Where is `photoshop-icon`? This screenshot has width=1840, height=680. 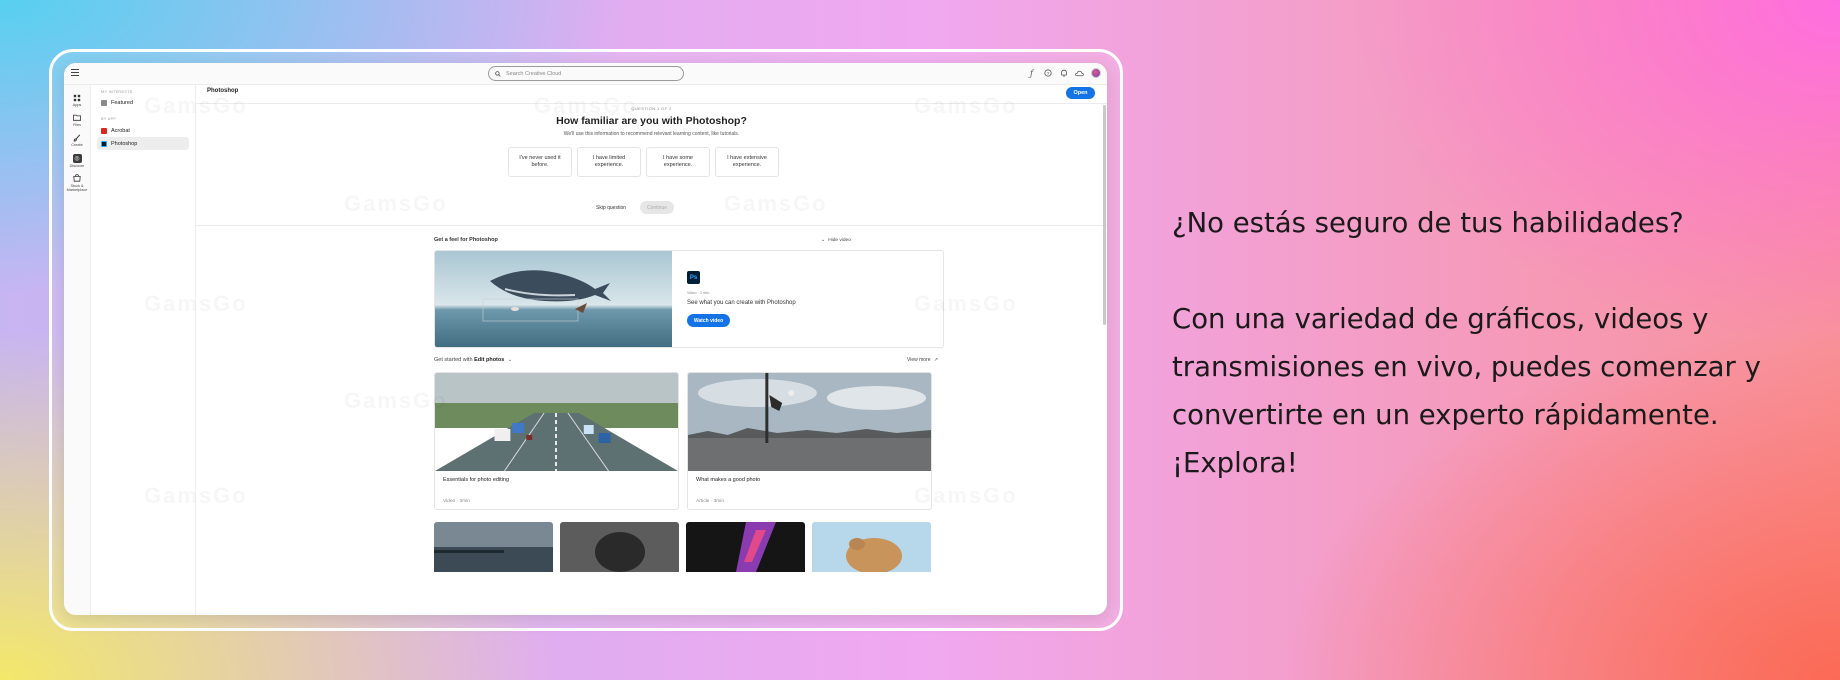 photoshop-icon is located at coordinates (104, 143).